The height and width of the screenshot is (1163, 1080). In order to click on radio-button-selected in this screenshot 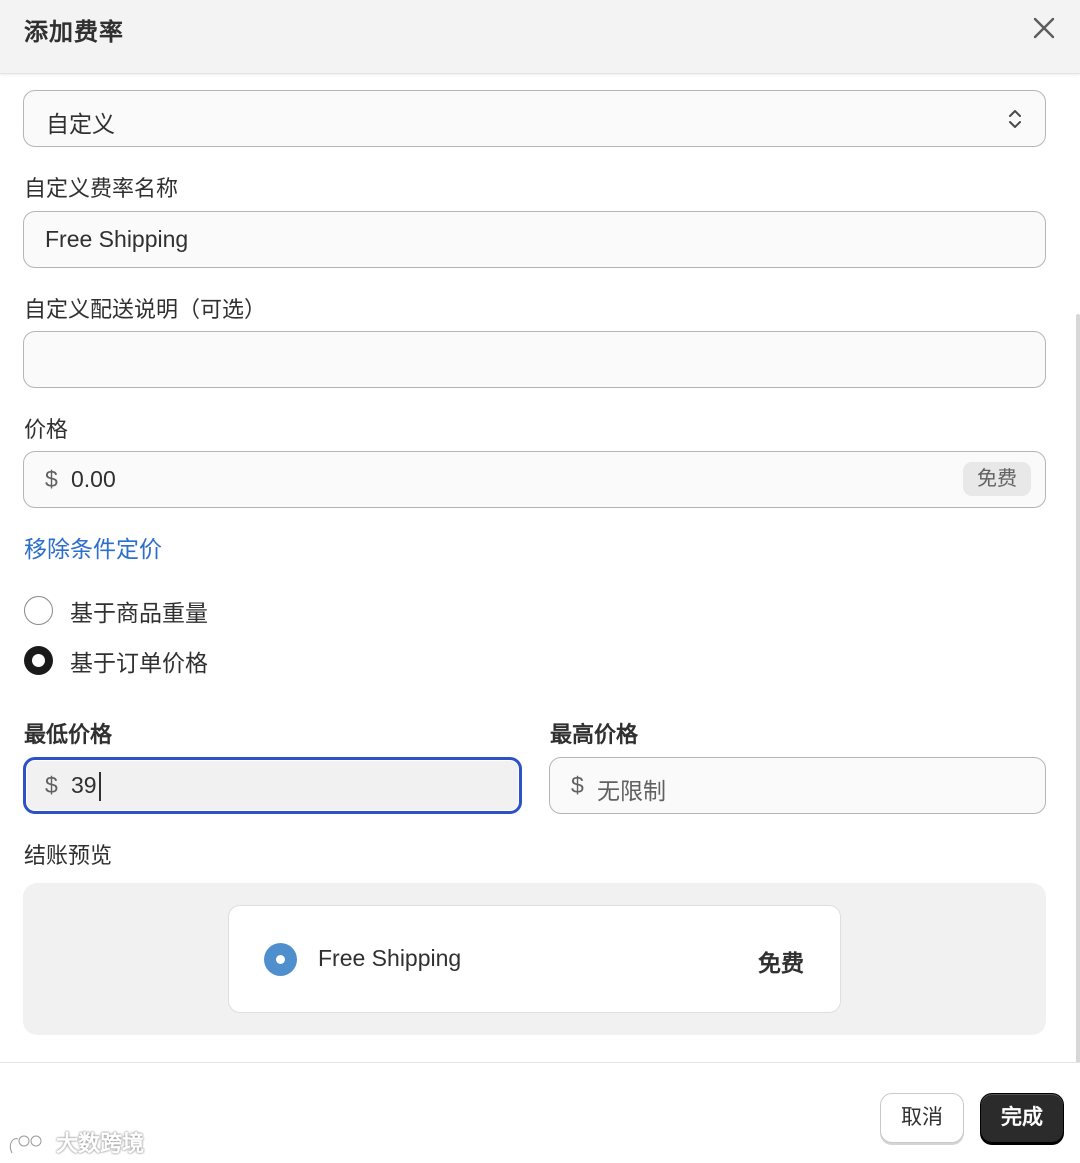, I will do `click(38, 660)`.